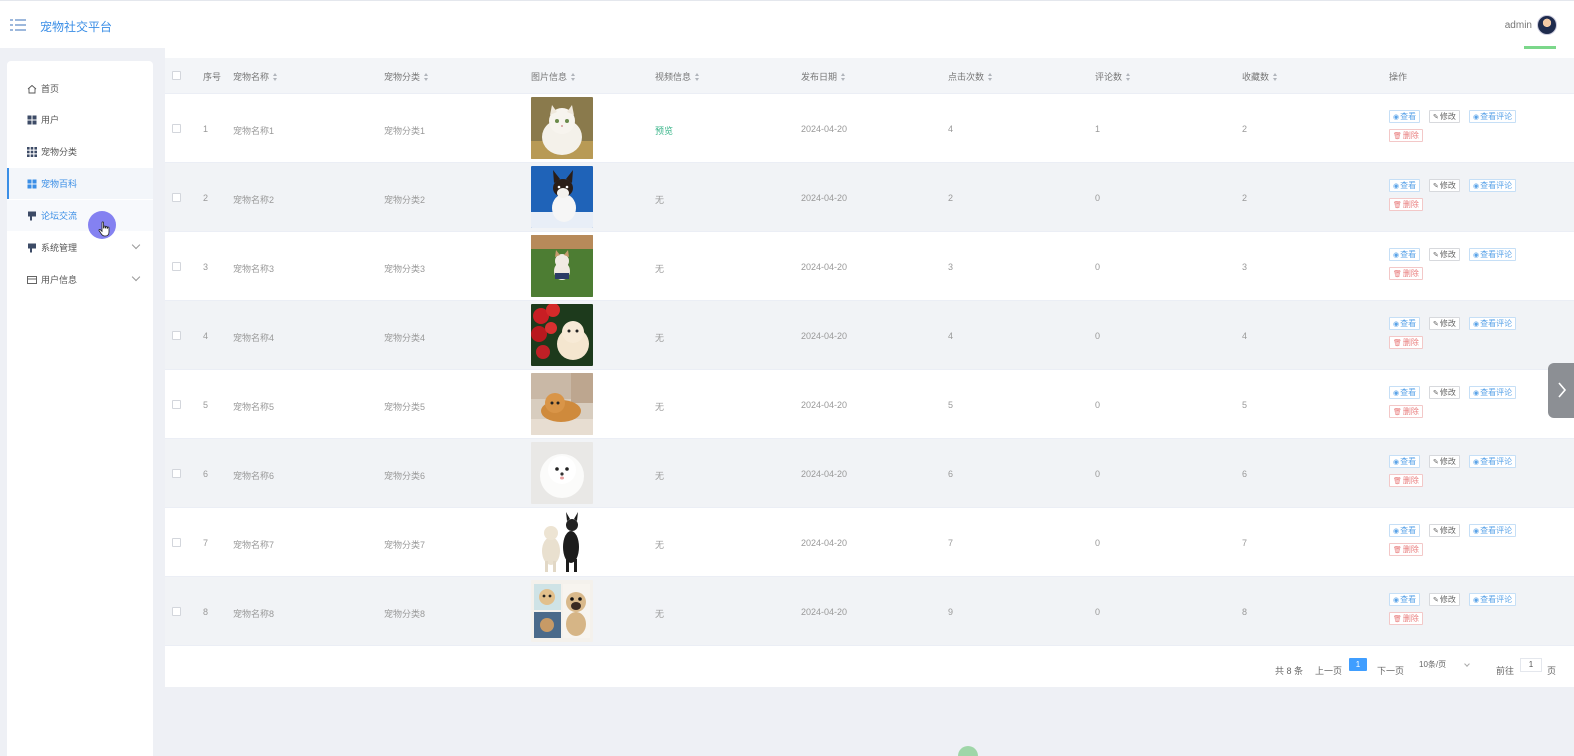 The width and height of the screenshot is (1574, 756). Describe the element at coordinates (80, 151) in the screenshot. I see `sidebar-item-pet-category: 宠物分类` at that location.